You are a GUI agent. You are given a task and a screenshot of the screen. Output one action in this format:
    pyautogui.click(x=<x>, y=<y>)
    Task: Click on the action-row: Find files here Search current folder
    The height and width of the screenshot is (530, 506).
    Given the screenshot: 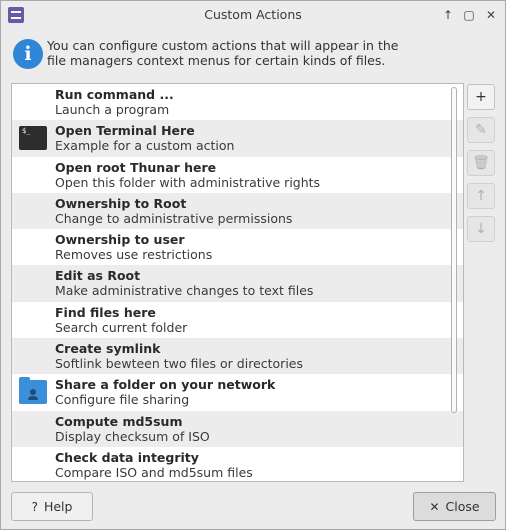 What is the action you would take?
    pyautogui.click(x=237, y=320)
    